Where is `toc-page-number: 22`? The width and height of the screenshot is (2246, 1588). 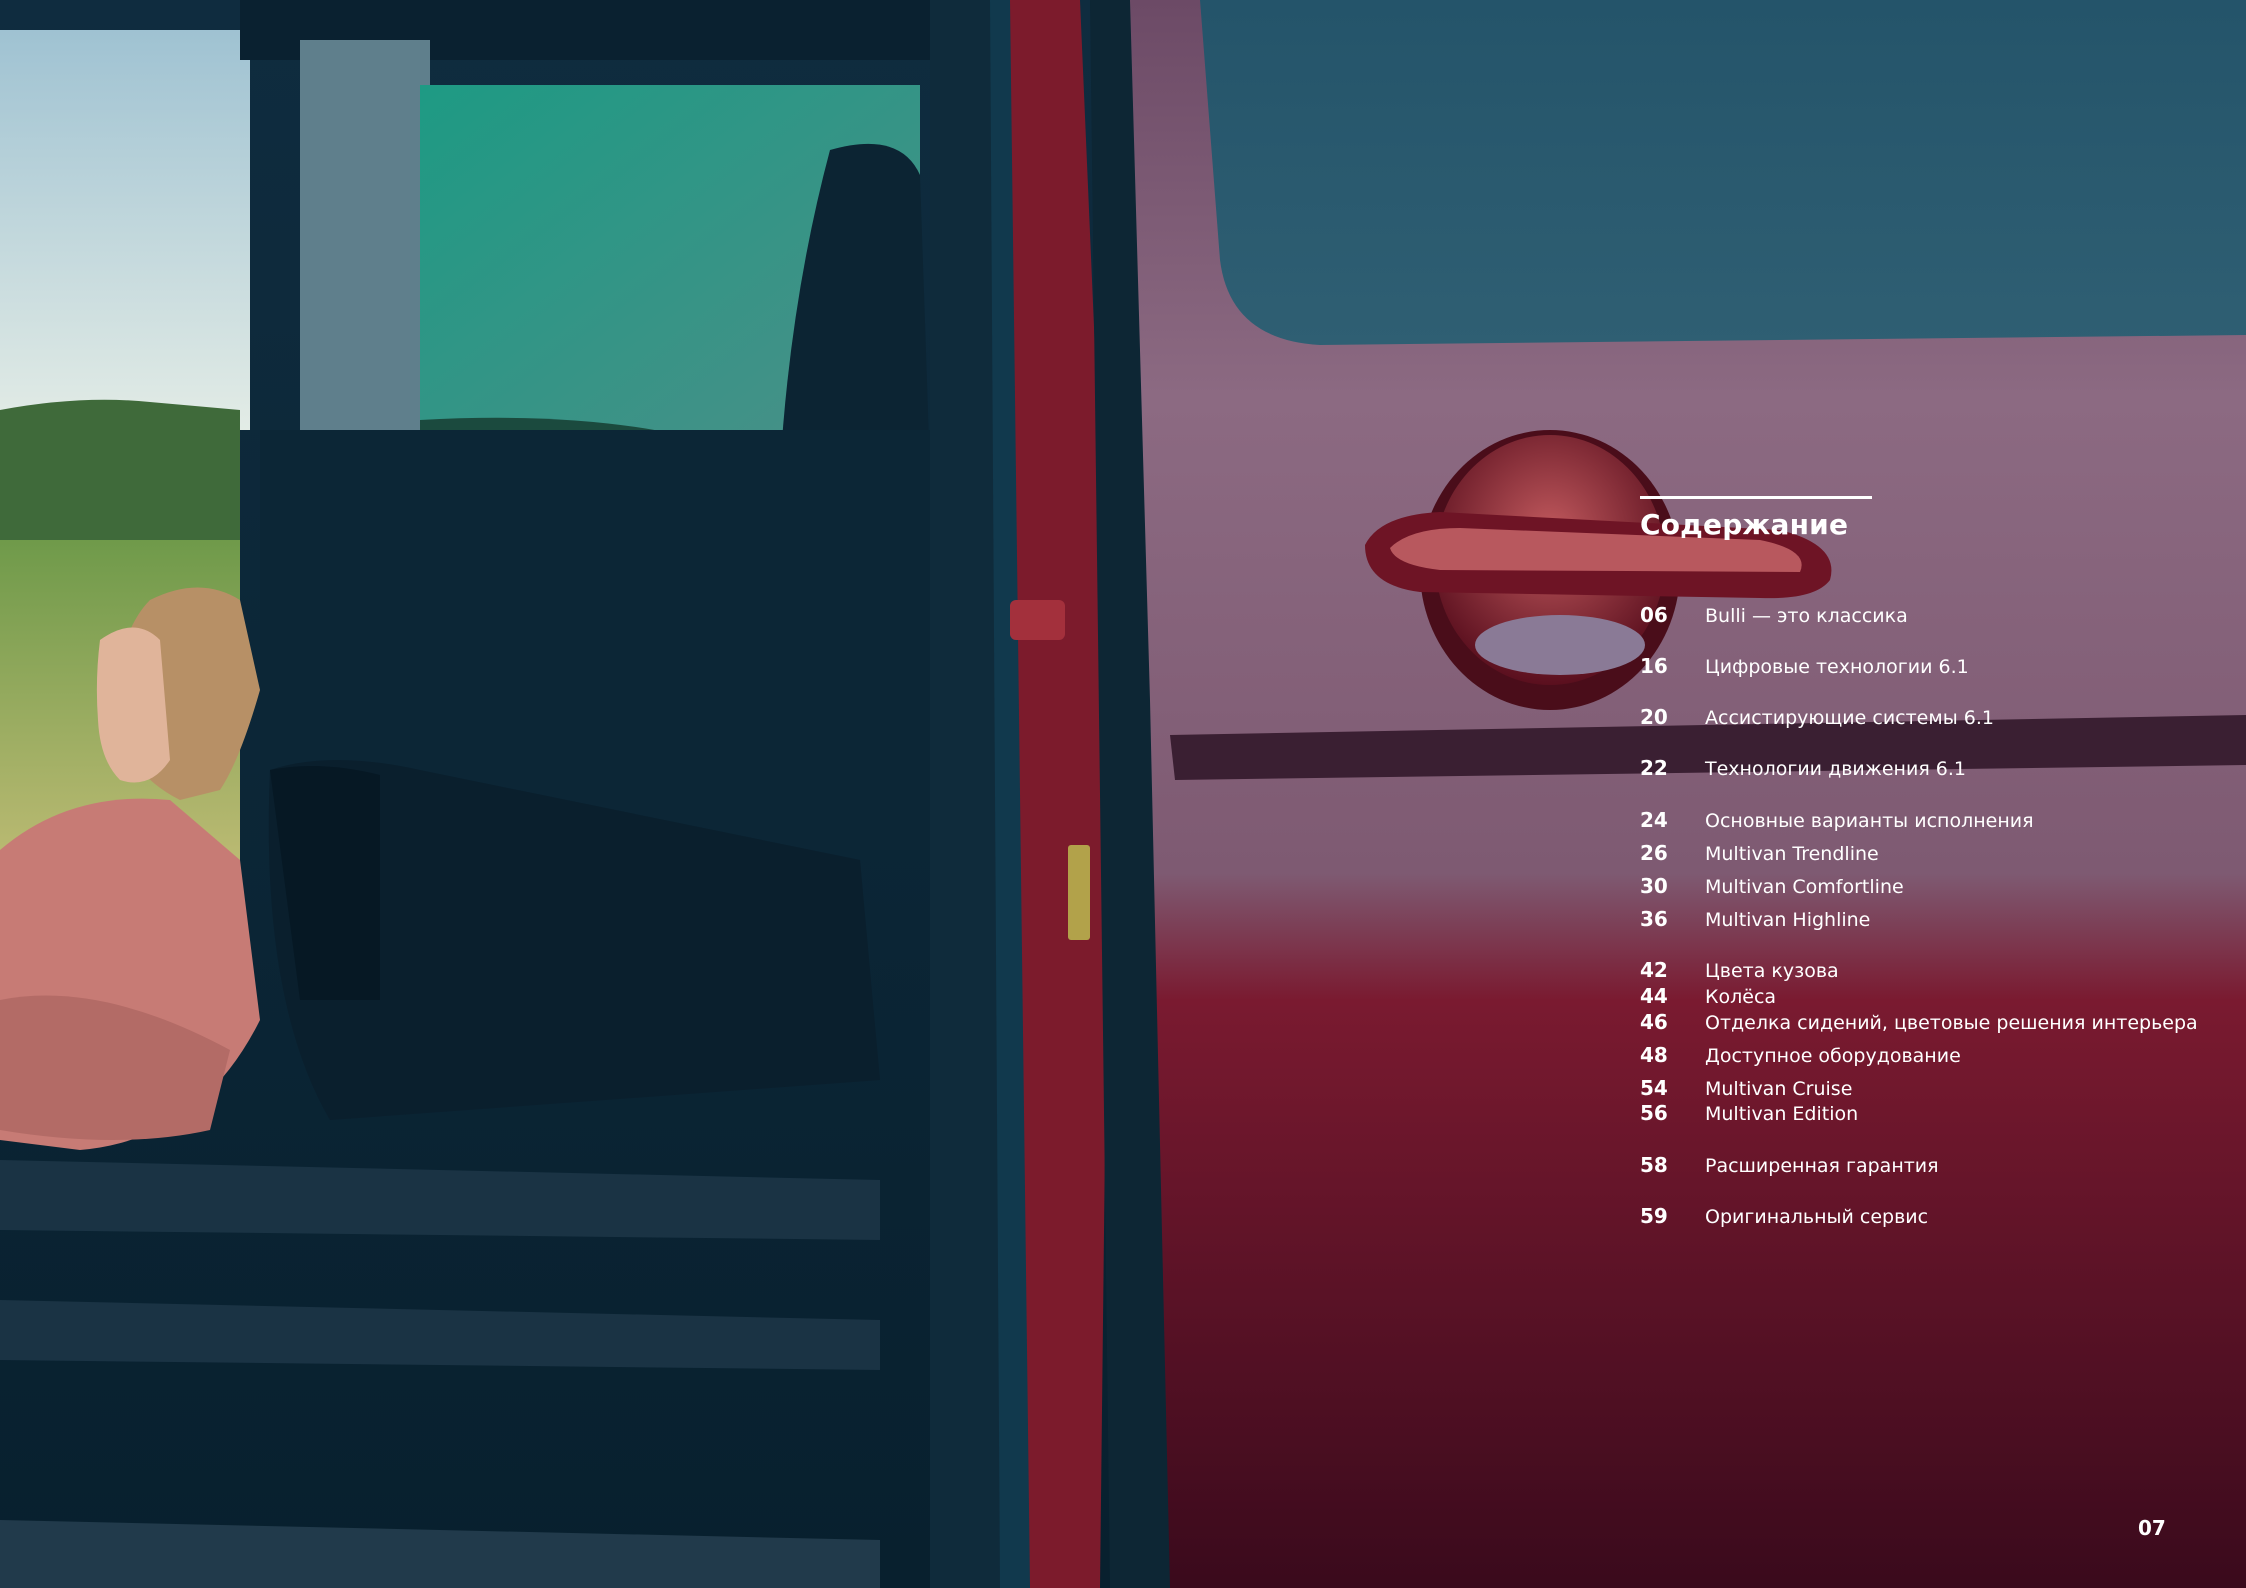 toc-page-number: 22 is located at coordinates (1654, 768).